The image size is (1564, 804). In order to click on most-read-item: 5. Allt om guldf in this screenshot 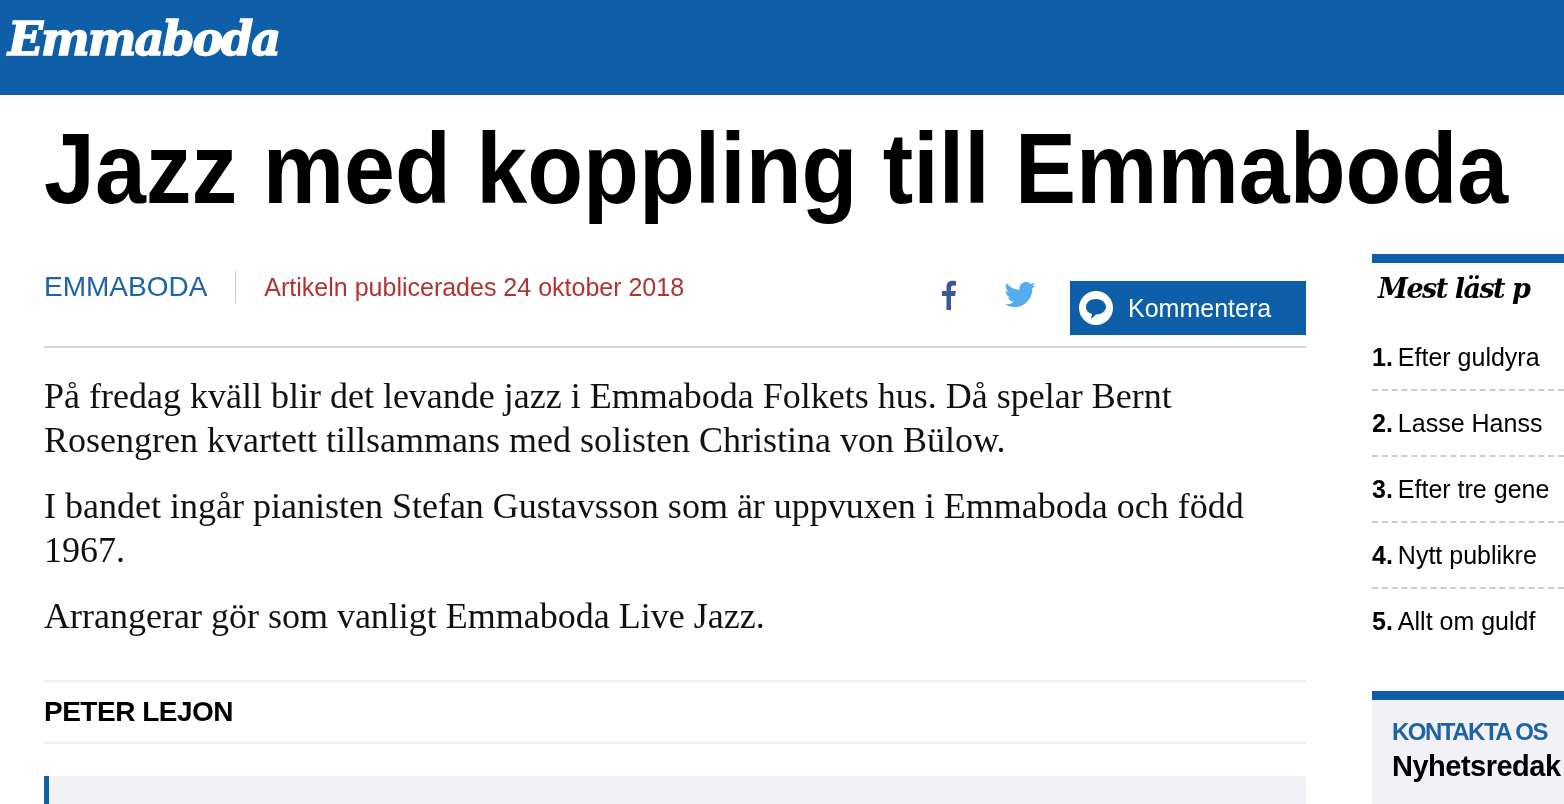, I will do `click(1468, 621)`.